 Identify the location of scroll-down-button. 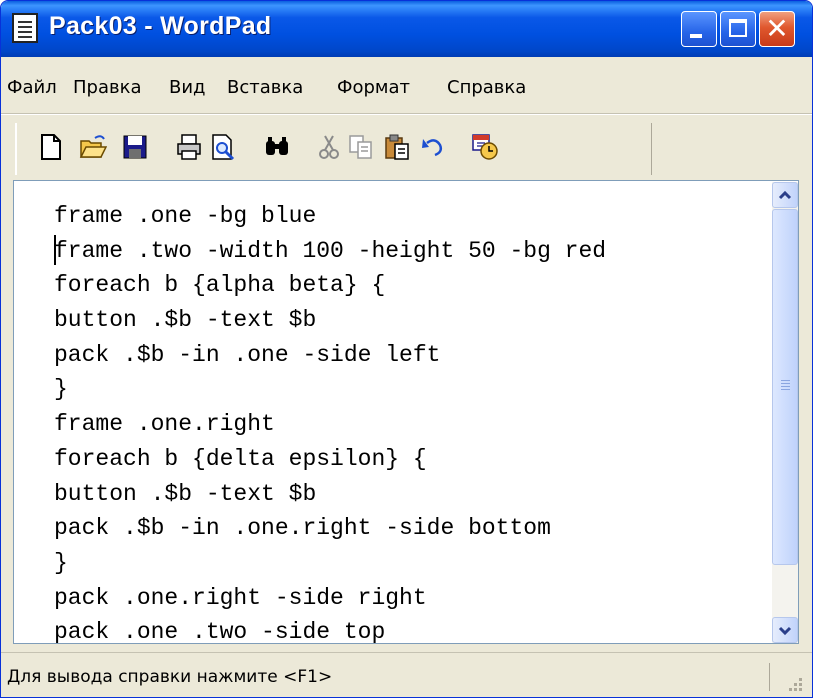
(785, 630).